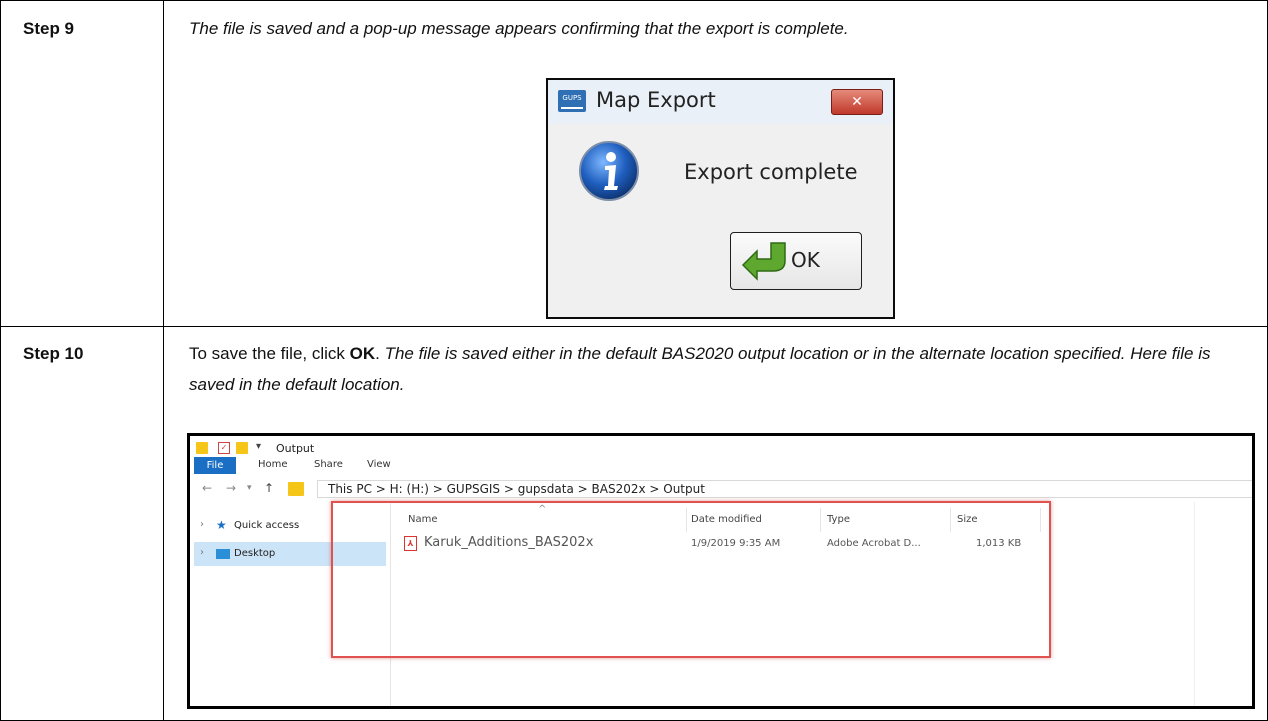 This screenshot has width=1268, height=721. Describe the element at coordinates (805, 260) in the screenshot. I see `ok-label: OK` at that location.